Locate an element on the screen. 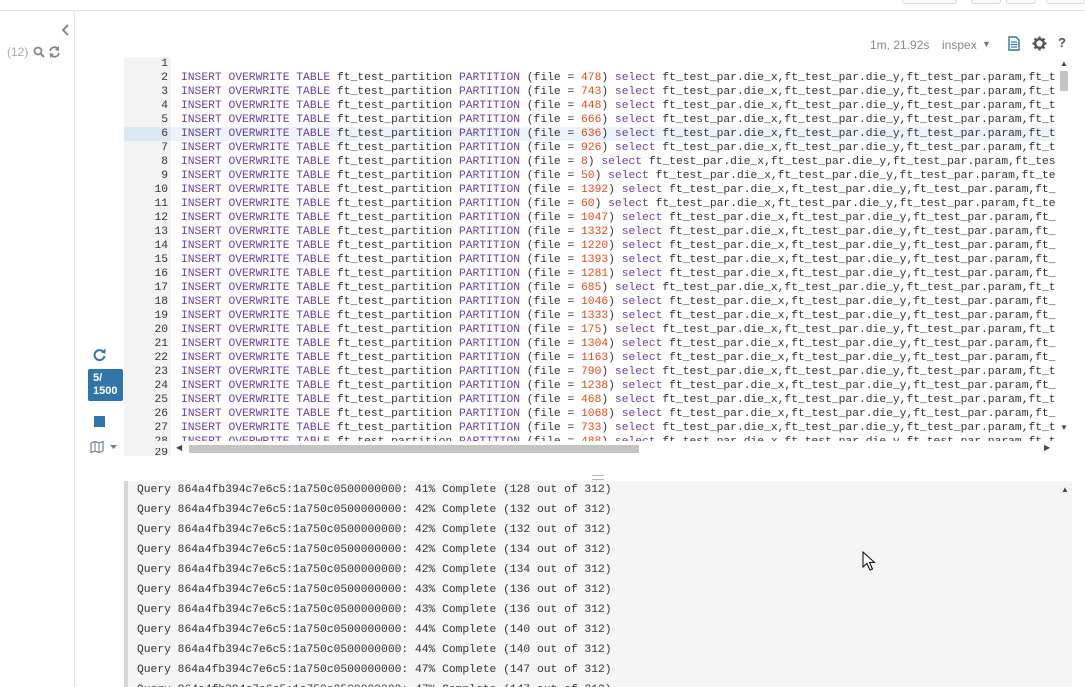 The width and height of the screenshot is (1085, 687). partition-file-number: 1281 is located at coordinates (595, 274).